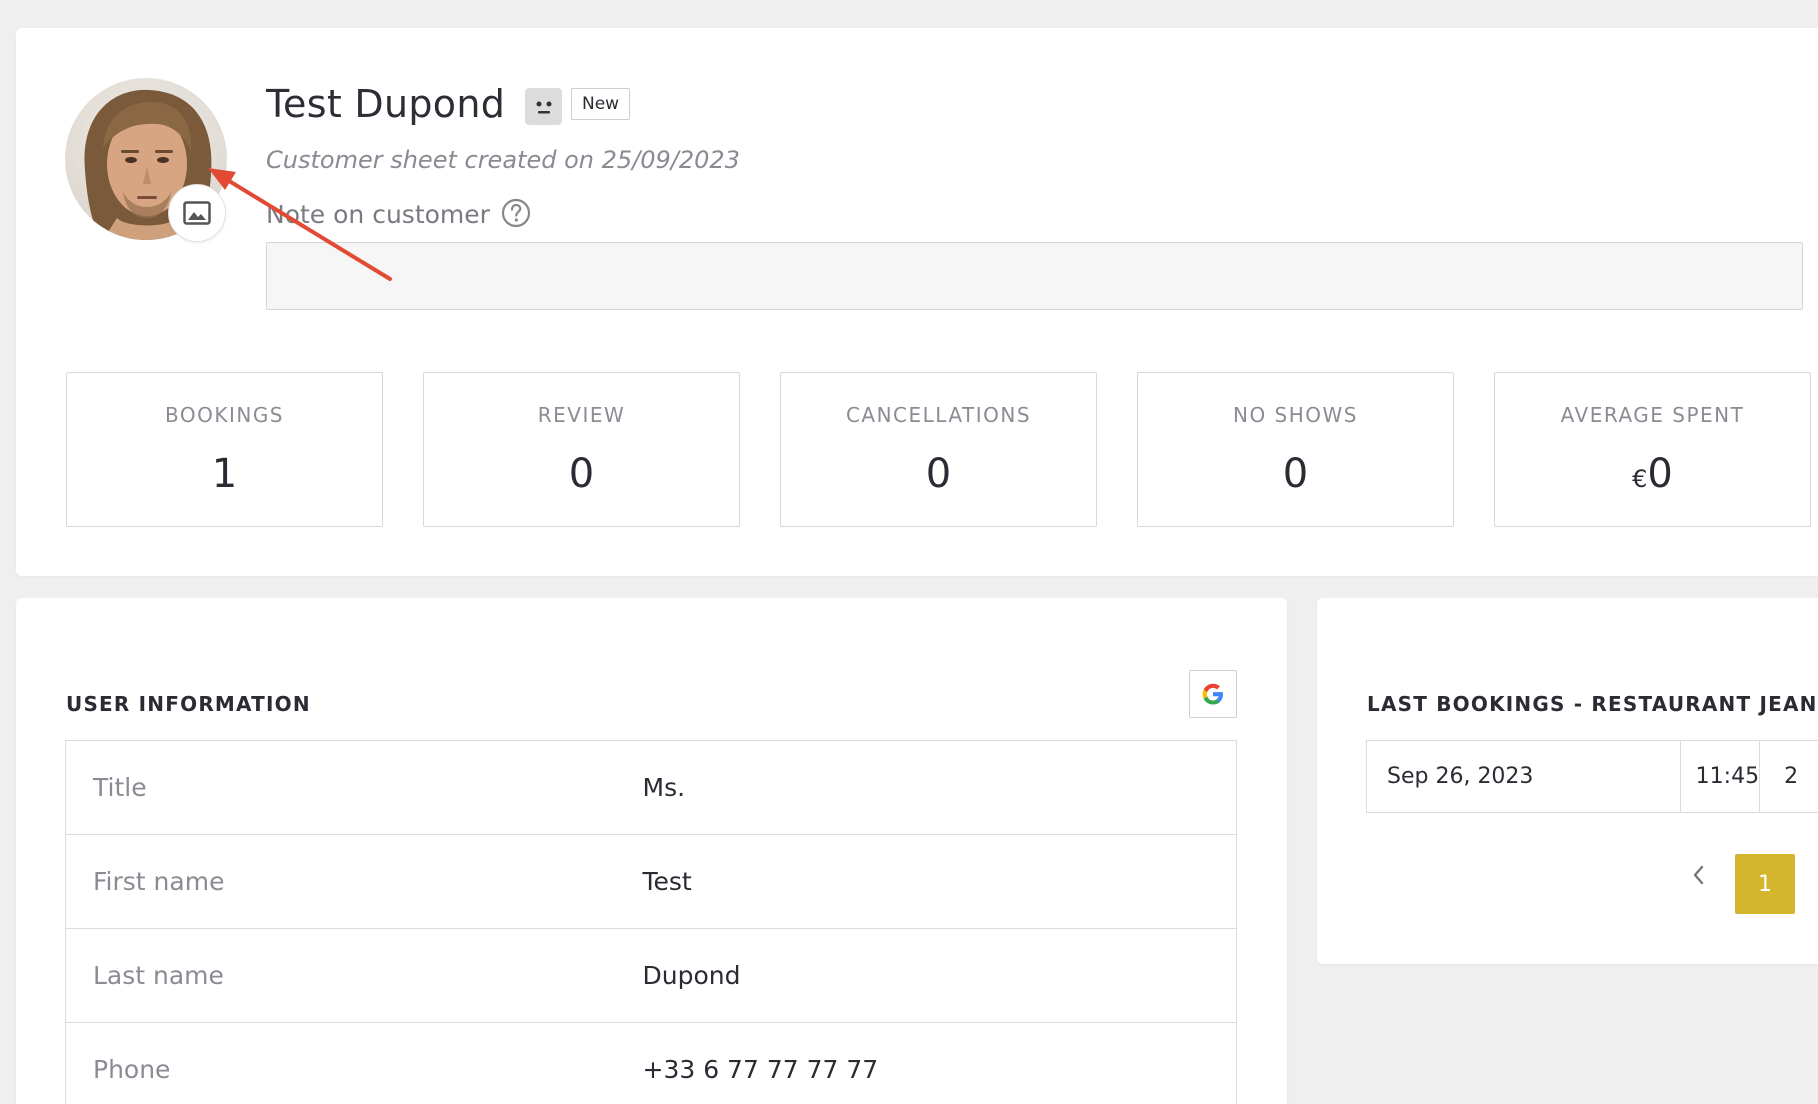 This screenshot has height=1104, width=1818. I want to click on field-value: Ms., so click(939, 787).